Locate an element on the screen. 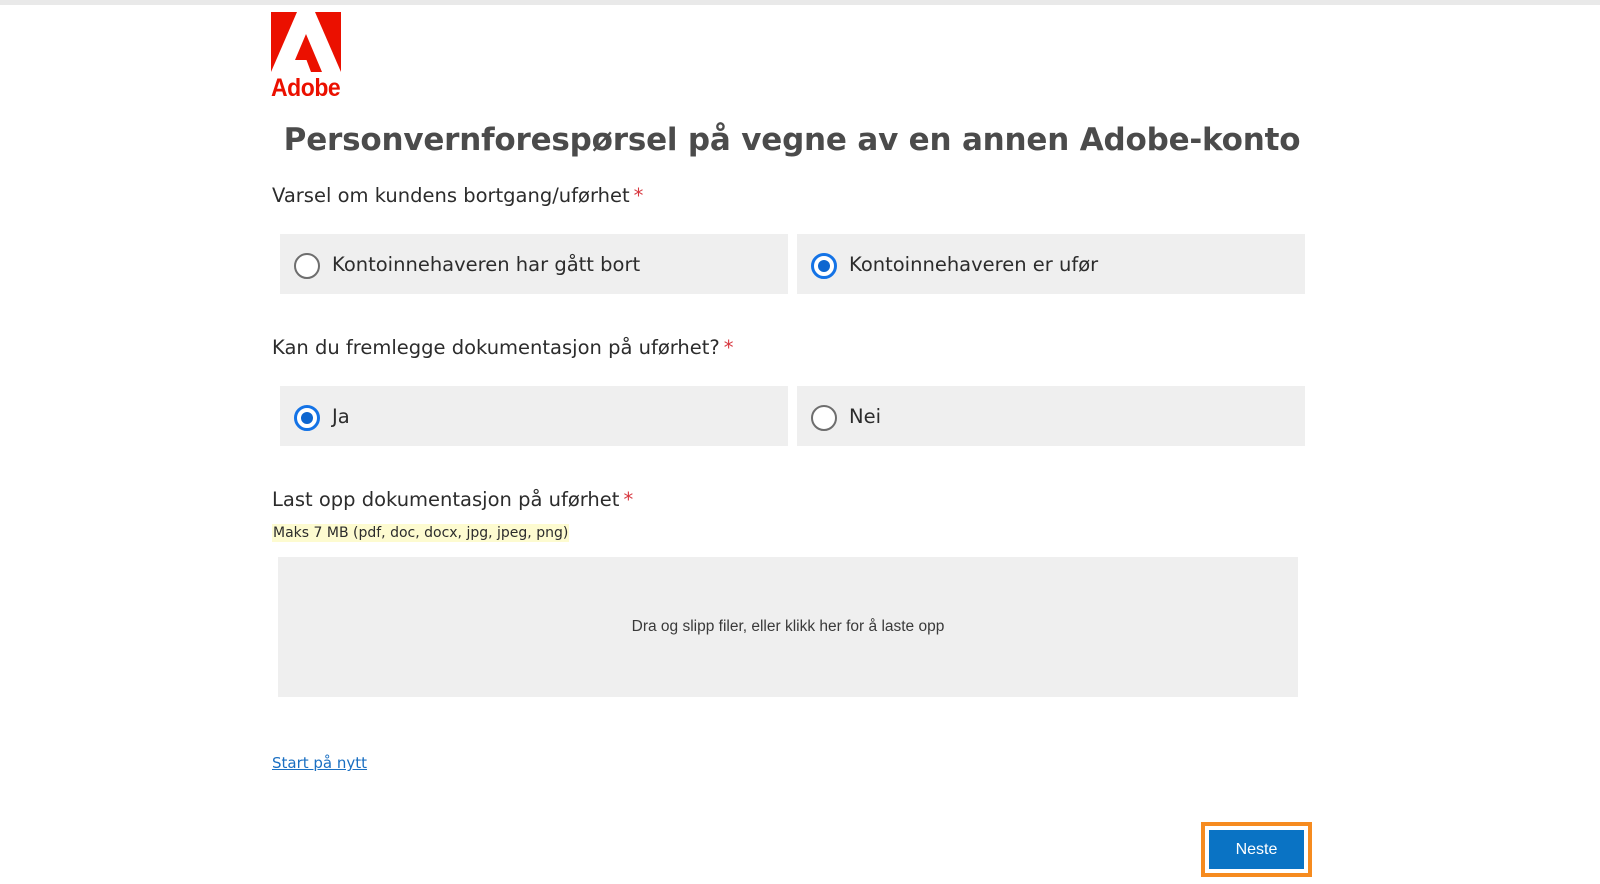 This screenshot has width=1600, height=884. option-label-disabled: Kontoinnehaveren er ufør is located at coordinates (974, 264).